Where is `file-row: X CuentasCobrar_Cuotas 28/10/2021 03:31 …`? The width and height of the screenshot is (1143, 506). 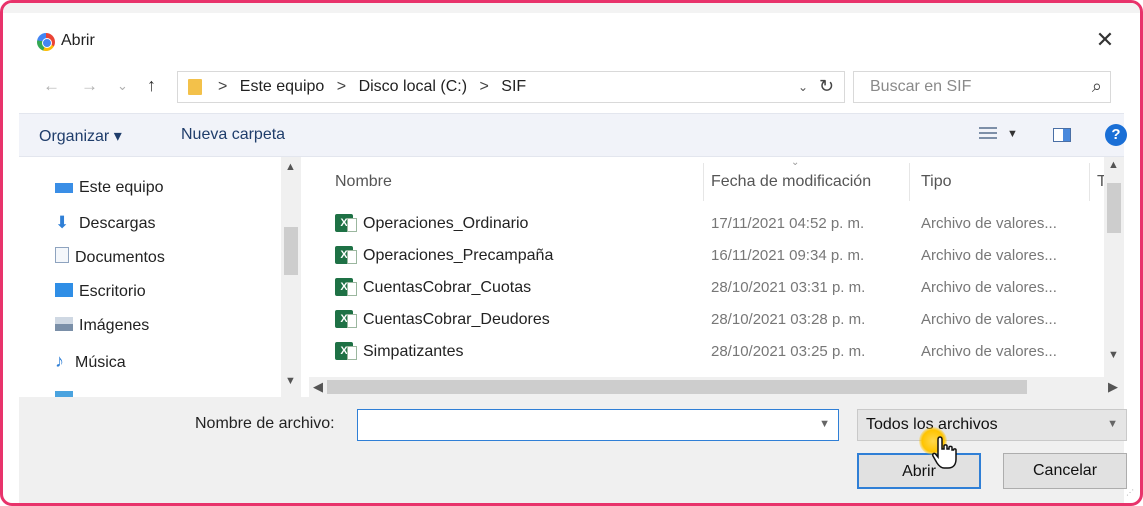 file-row: X CuentasCobrar_Cuotas 28/10/2021 03:31 … is located at coordinates (701, 288).